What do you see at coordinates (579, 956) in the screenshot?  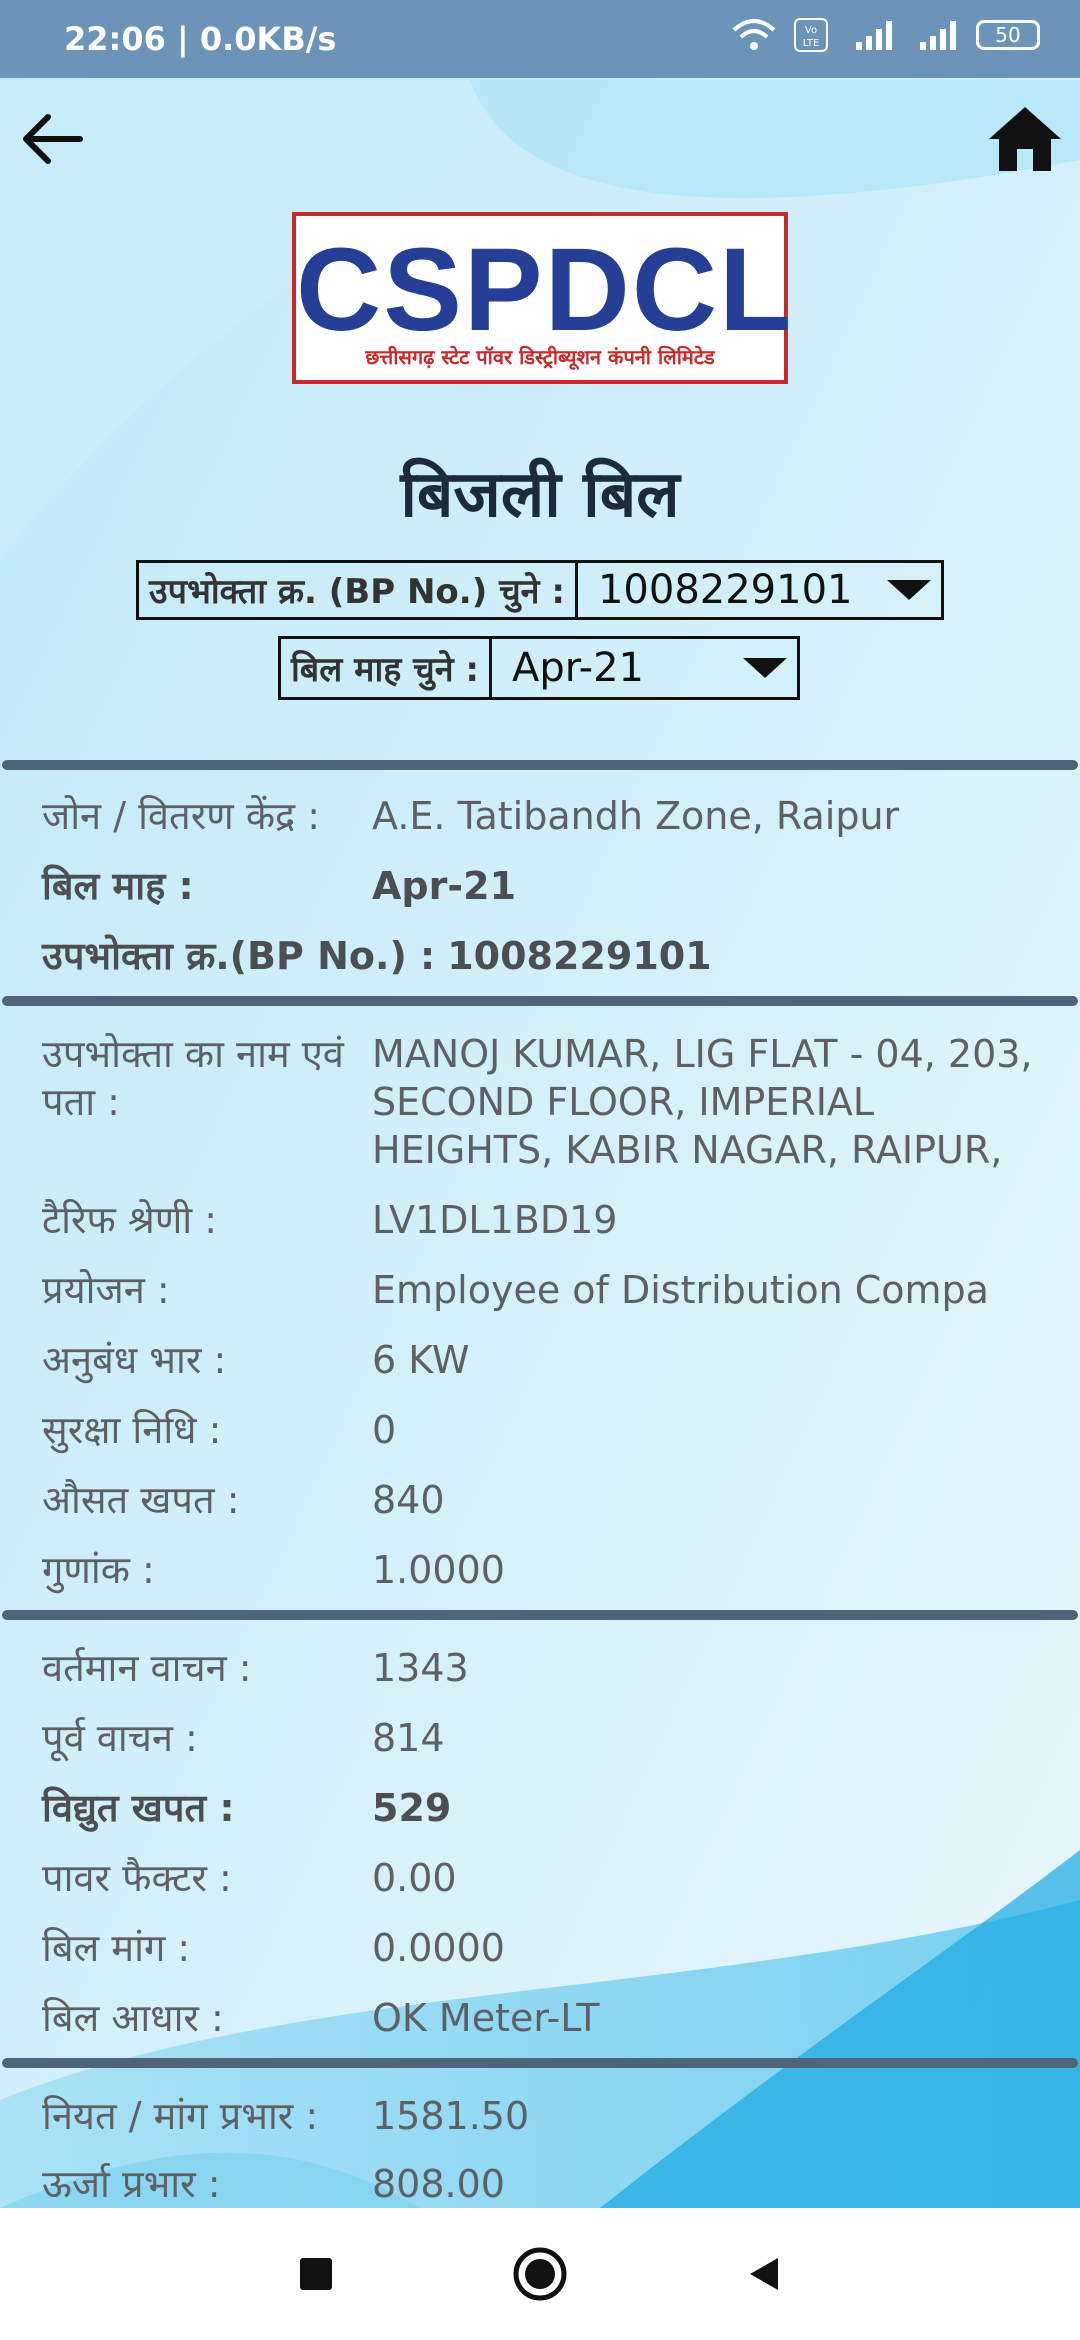 I see `row-value: 1008229101` at bounding box center [579, 956].